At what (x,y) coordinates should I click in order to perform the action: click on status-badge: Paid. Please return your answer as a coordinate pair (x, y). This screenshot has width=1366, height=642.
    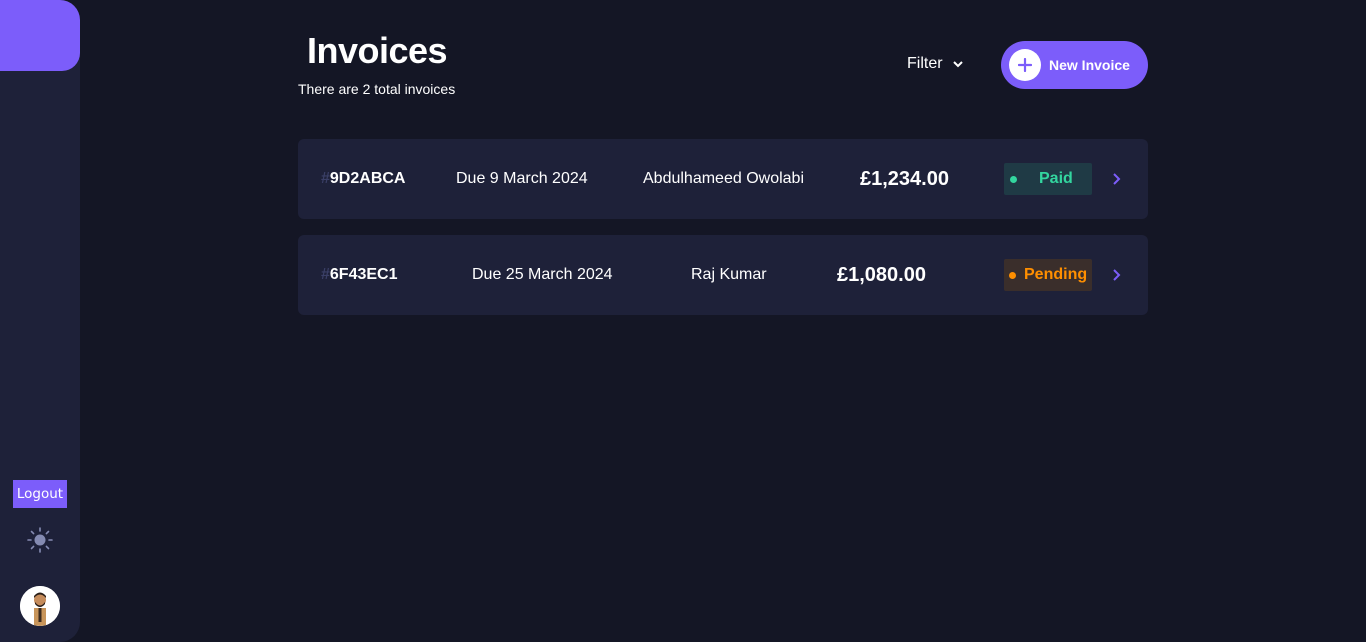
    Looking at the image, I should click on (1048, 179).